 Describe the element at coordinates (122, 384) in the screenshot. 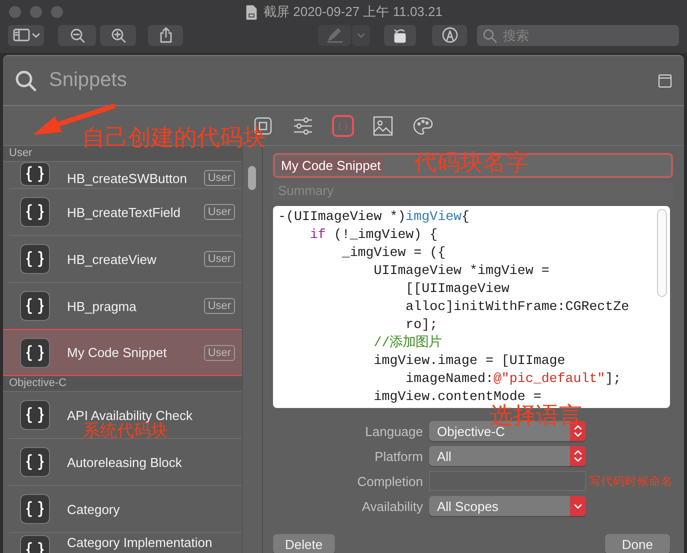

I see `section-header: Objective-C` at that location.